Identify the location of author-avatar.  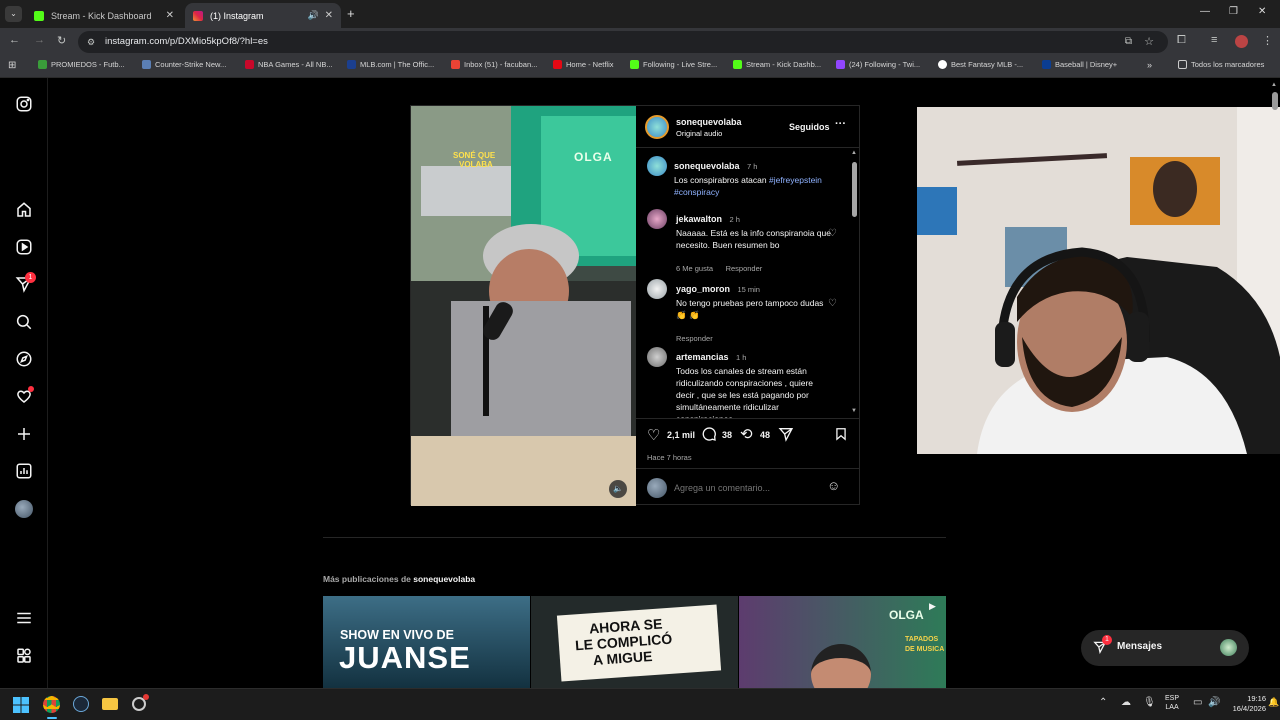
(657, 127).